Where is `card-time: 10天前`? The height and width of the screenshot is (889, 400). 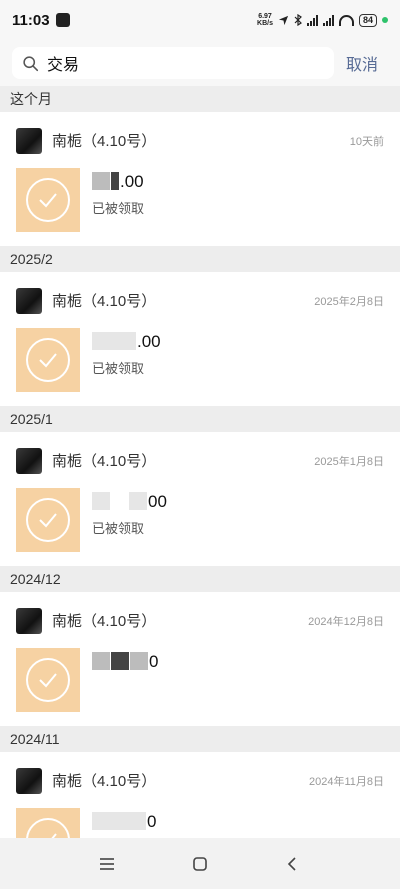 card-time: 10天前 is located at coordinates (366, 142).